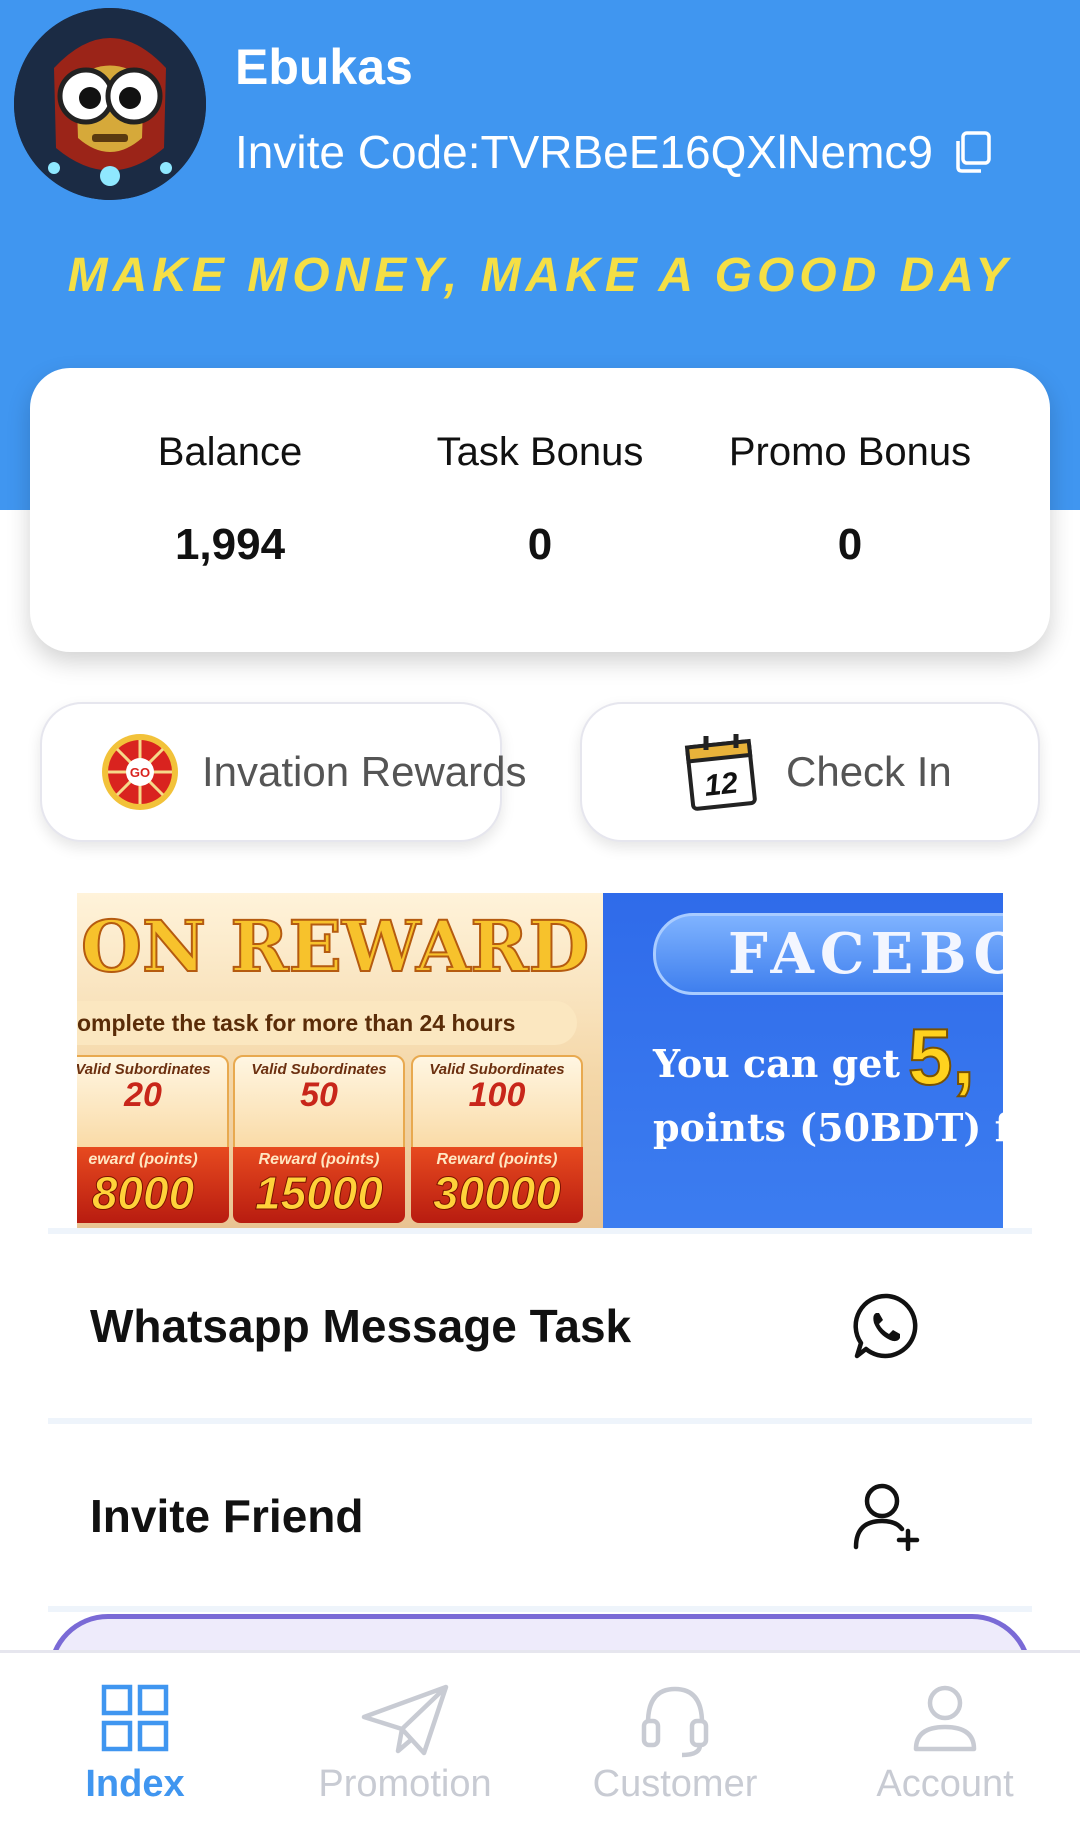 The width and height of the screenshot is (1080, 1843). Describe the element at coordinates (358, 152) in the screenshot. I see `invite-code-label: Invite Code:` at that location.